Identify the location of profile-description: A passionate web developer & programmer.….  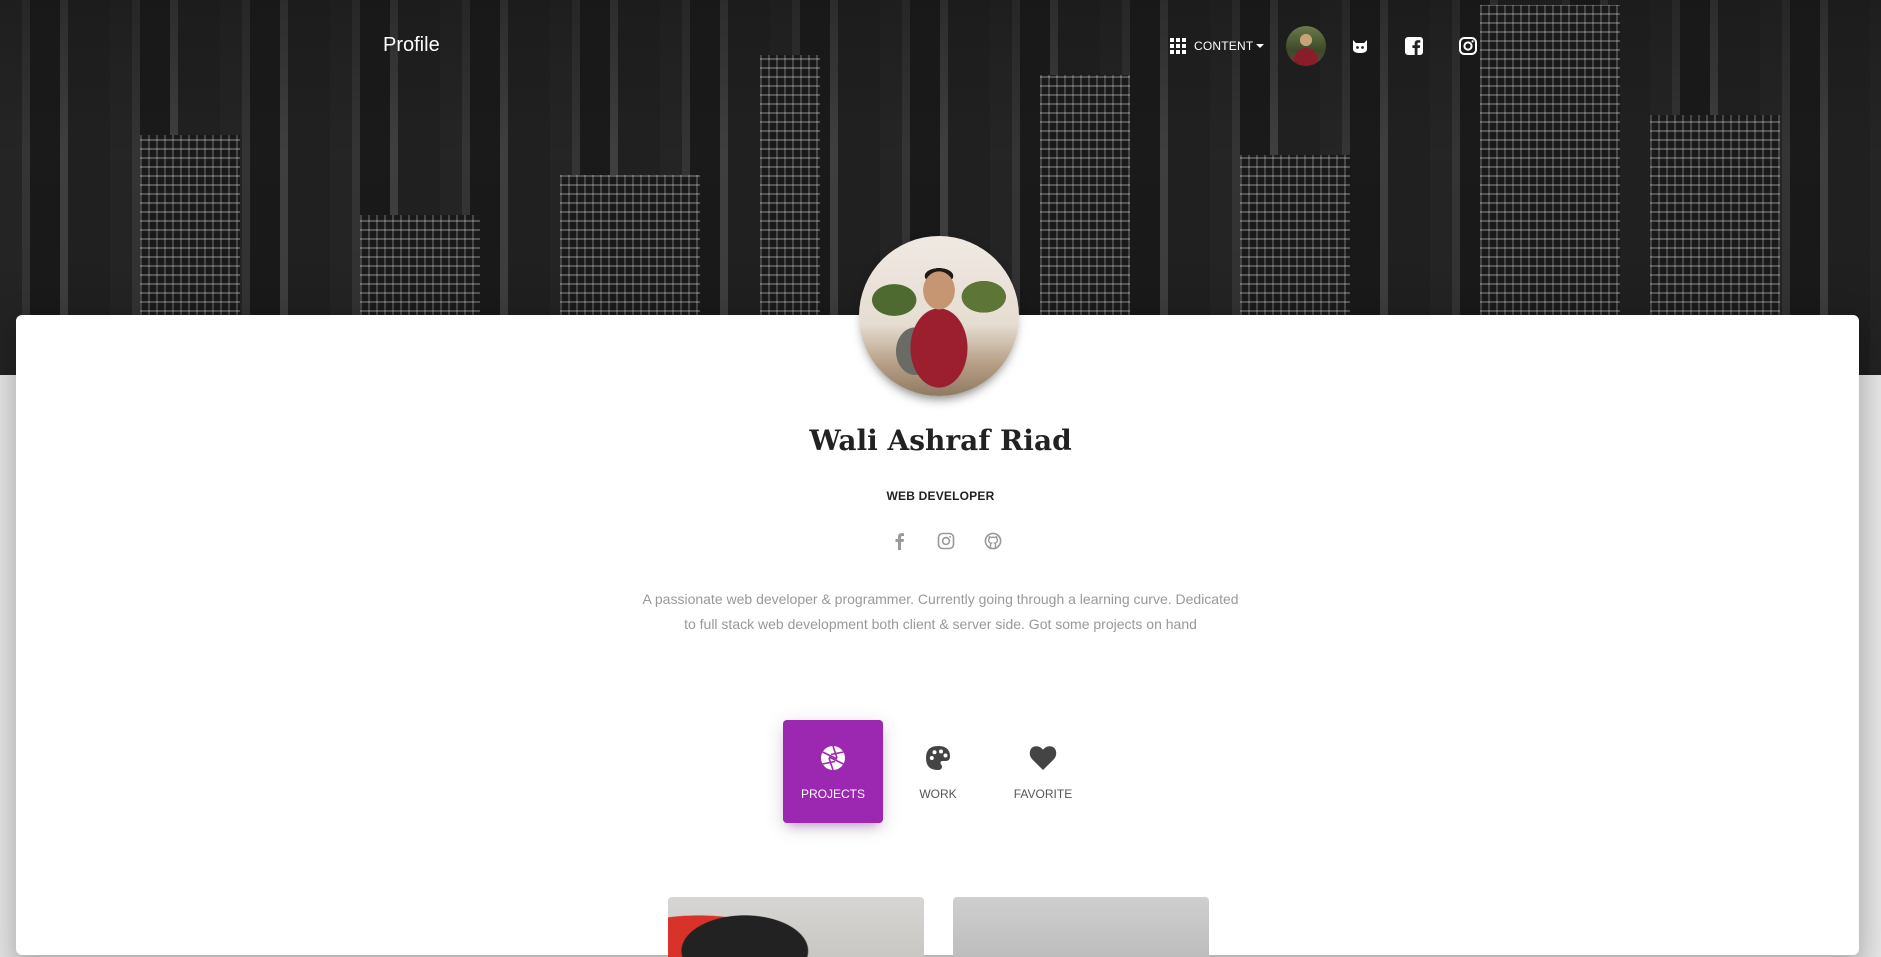
(940, 611).